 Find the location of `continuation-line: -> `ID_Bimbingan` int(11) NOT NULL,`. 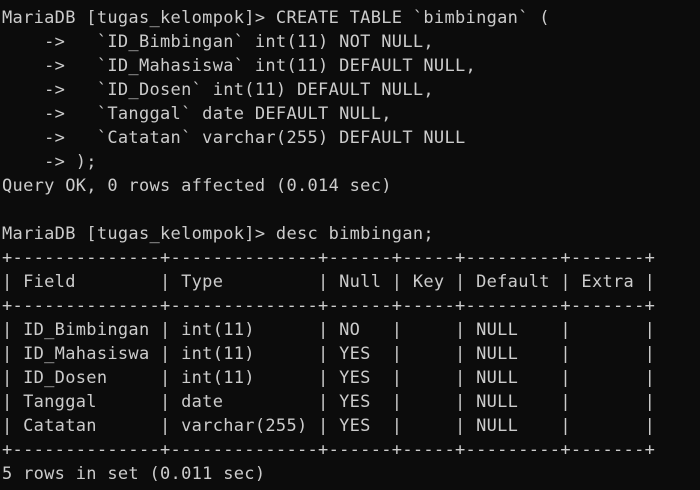

continuation-line: -> `ID_Bimbingan` int(11) NOT NULL, is located at coordinates (218, 42).